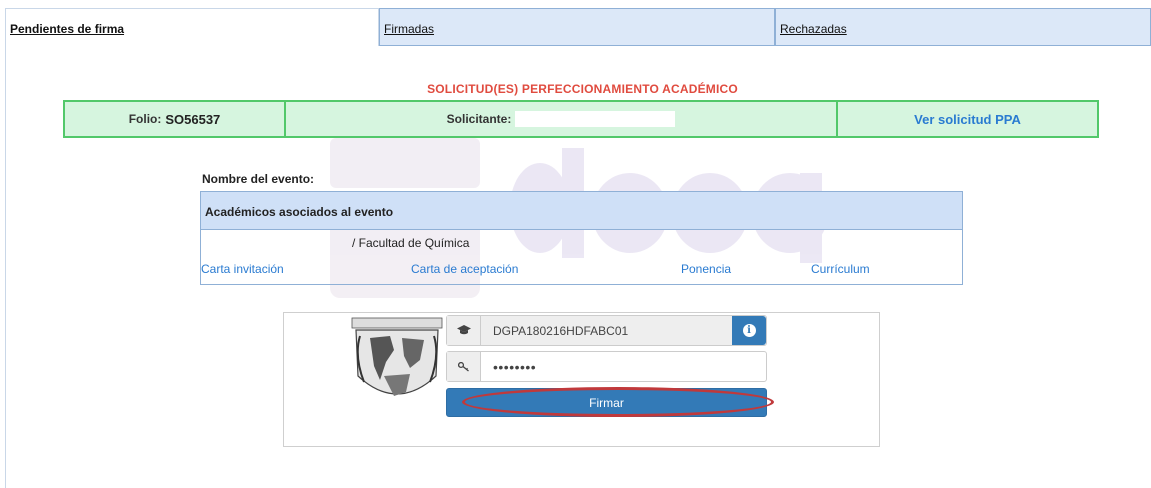  I want to click on solicitante-redacted, so click(595, 119).